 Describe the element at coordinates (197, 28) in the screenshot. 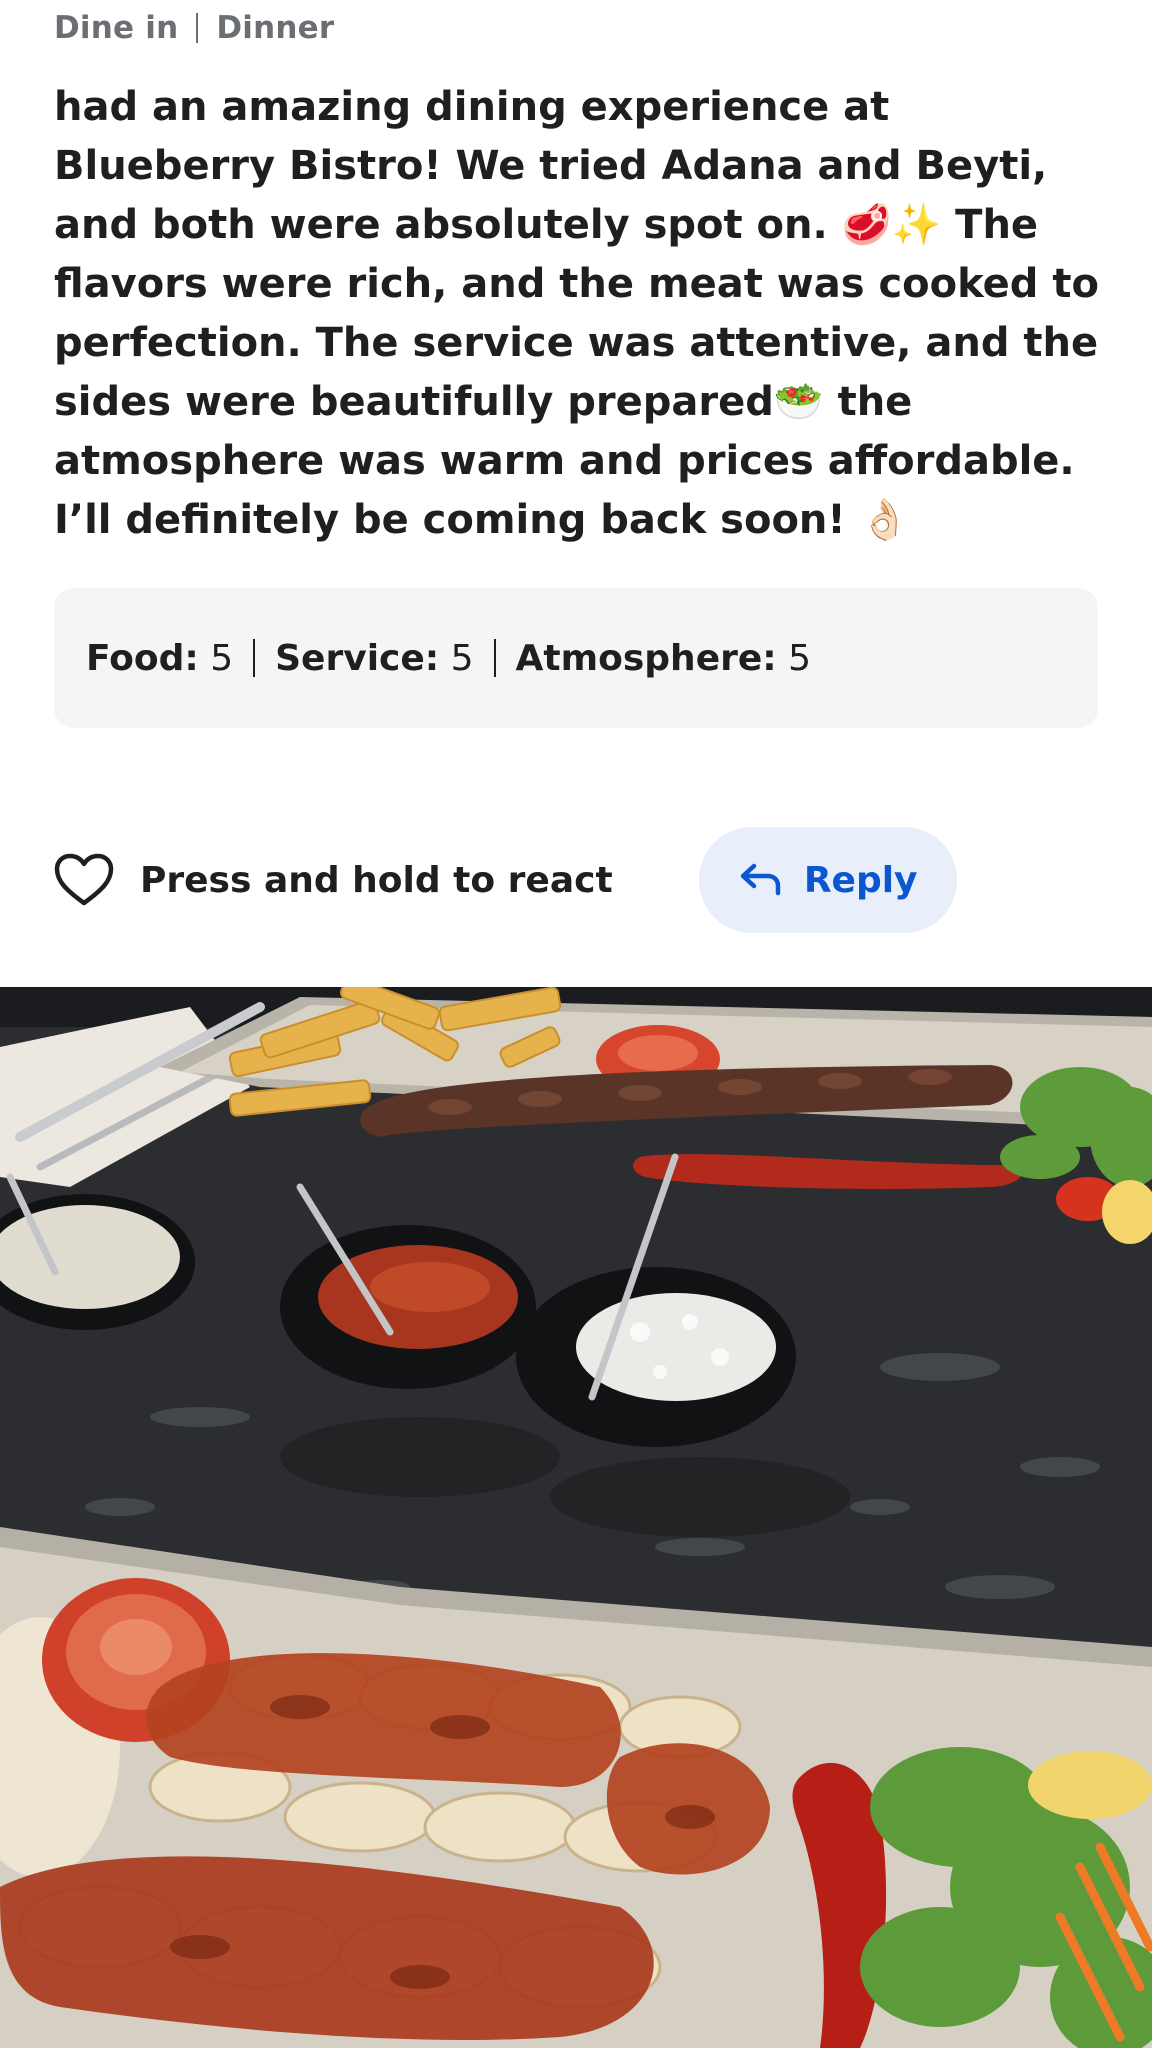

I see `meta-divider` at that location.